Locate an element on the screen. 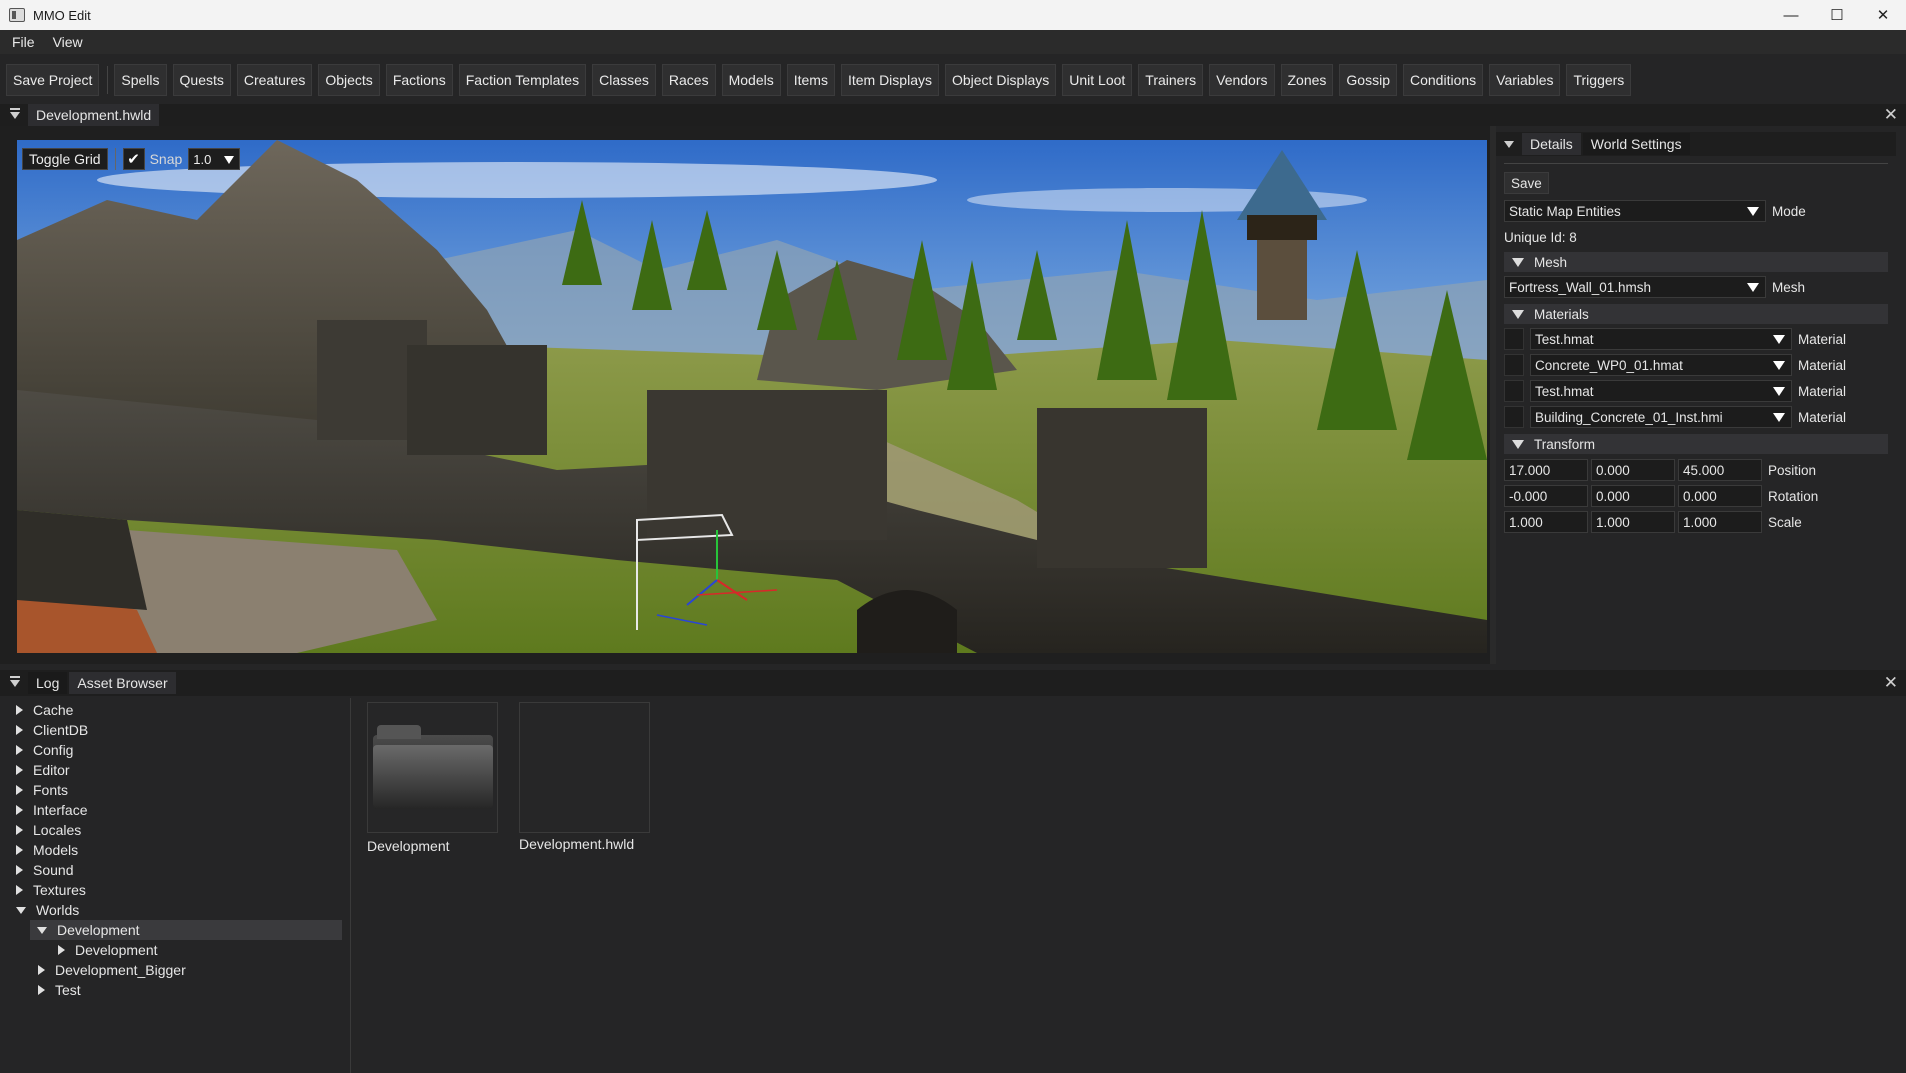  snap-value-dropdown: 1.0 is located at coordinates (214, 159).